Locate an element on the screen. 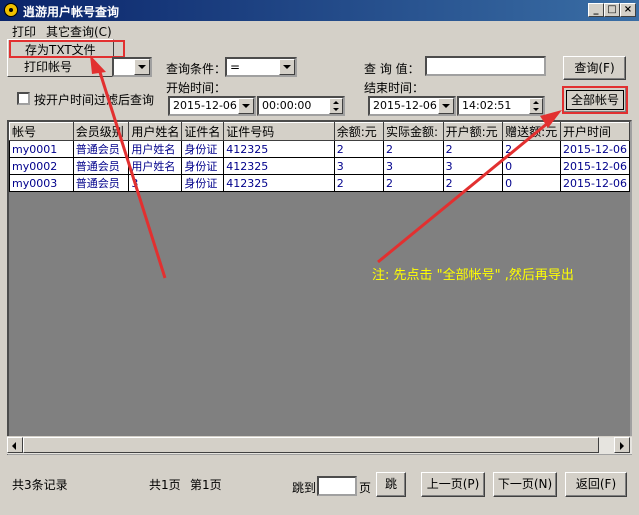 The height and width of the screenshot is (515, 639). column-header: 赠送额:元 is located at coordinates (532, 131).